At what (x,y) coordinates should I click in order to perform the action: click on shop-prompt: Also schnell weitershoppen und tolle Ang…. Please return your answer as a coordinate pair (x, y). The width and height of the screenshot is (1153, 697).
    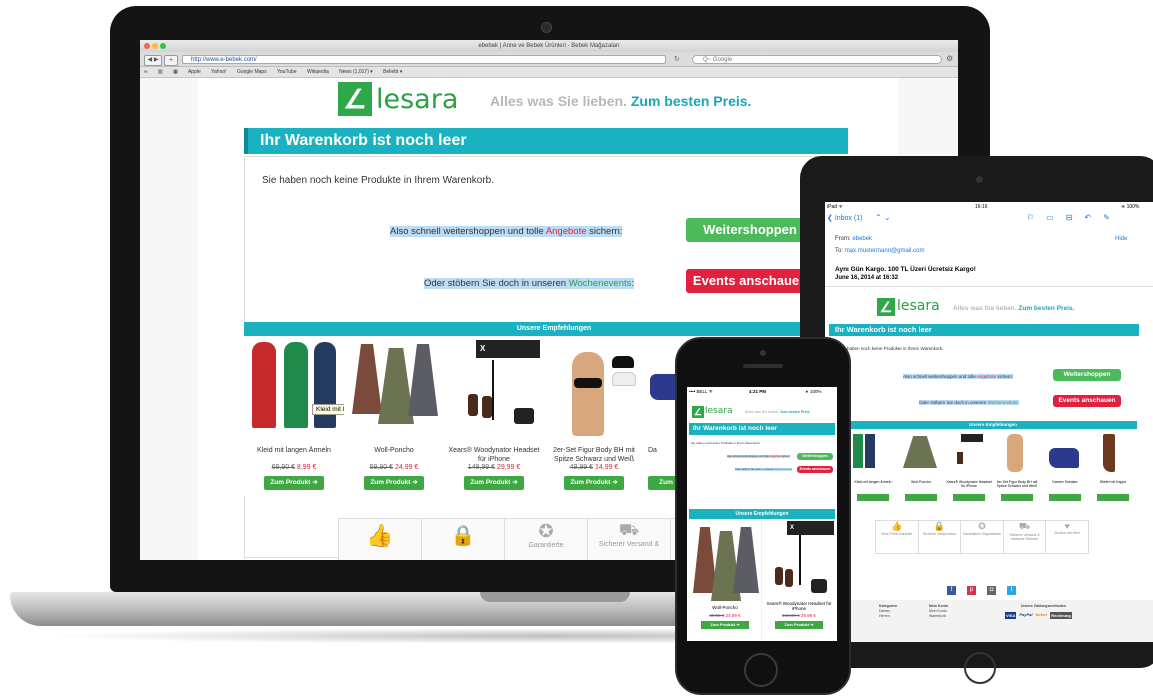
    Looking at the image, I should click on (506, 231).